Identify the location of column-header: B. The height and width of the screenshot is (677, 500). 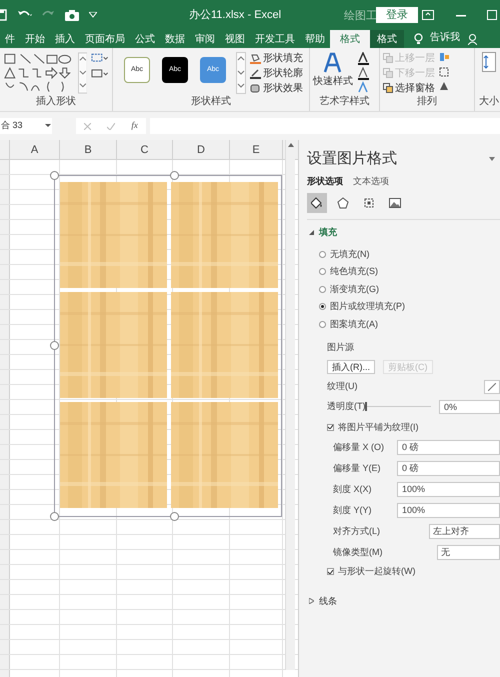
(88, 149).